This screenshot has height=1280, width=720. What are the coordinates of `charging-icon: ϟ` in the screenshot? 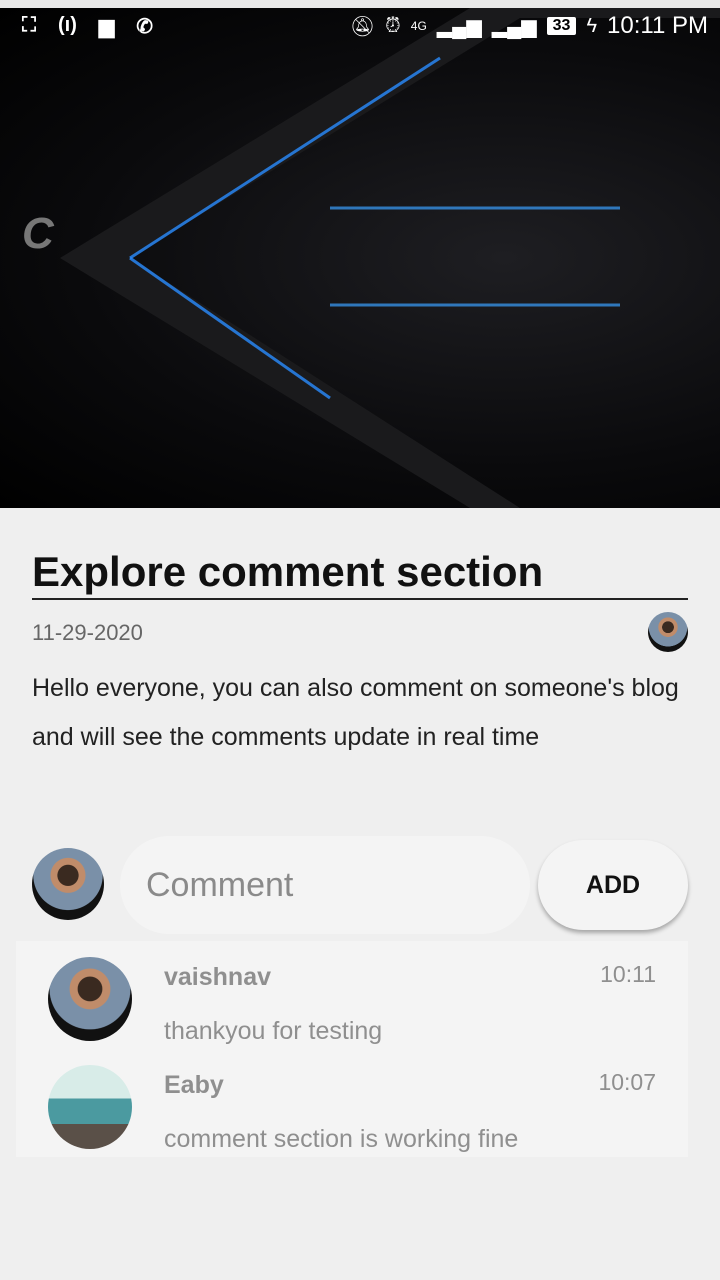 It's located at (592, 25).